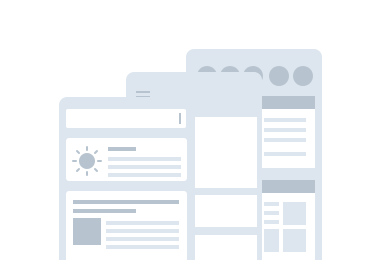 This screenshot has height=260, width=380. What do you see at coordinates (126, 118) in the screenshot?
I see `address-bar` at bounding box center [126, 118].